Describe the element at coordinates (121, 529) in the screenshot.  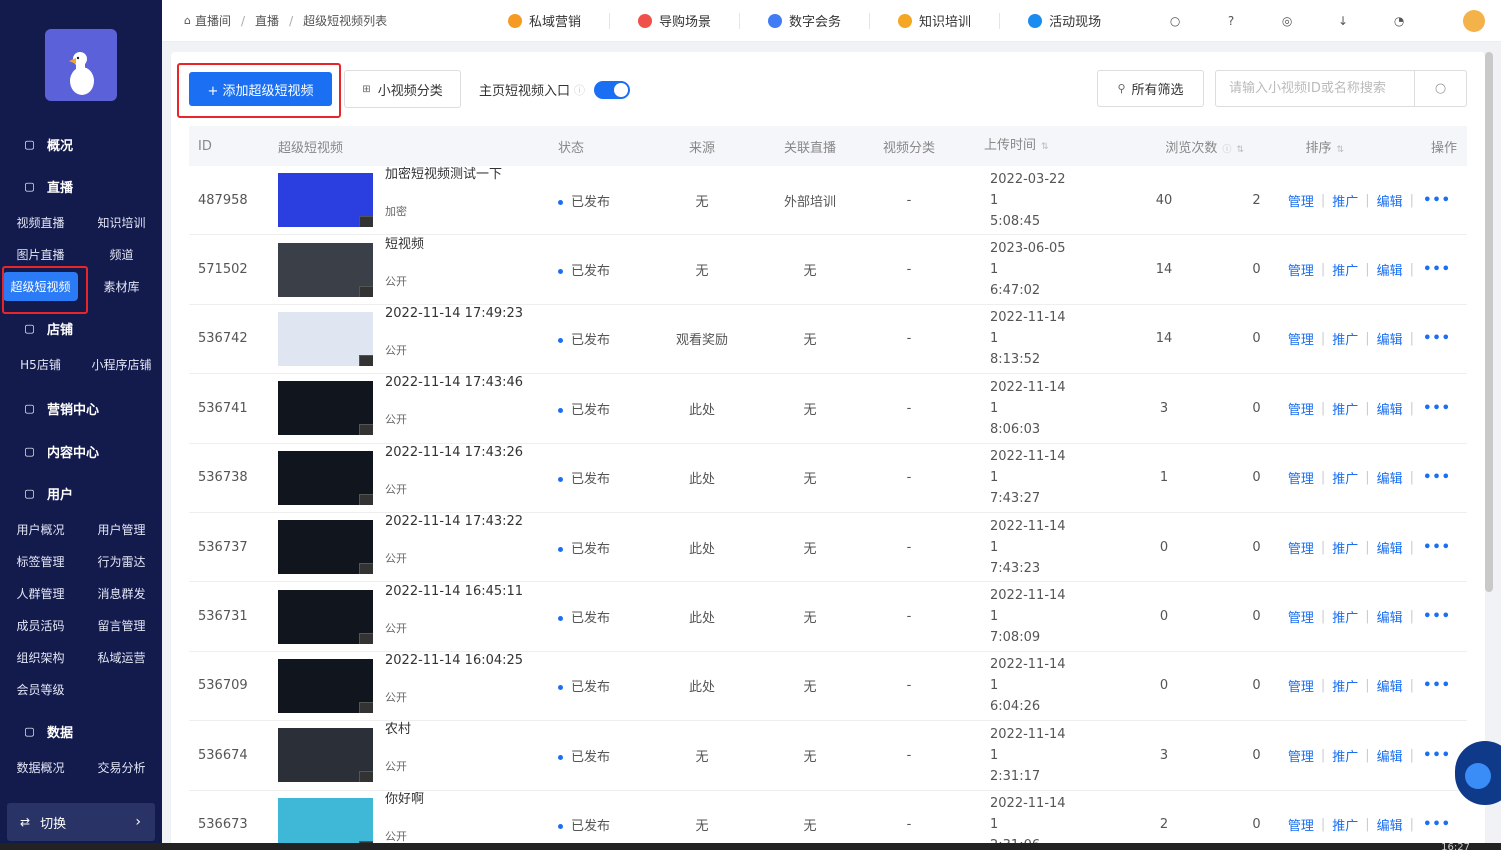
I see `sidebar-item: 用户管理` at that location.